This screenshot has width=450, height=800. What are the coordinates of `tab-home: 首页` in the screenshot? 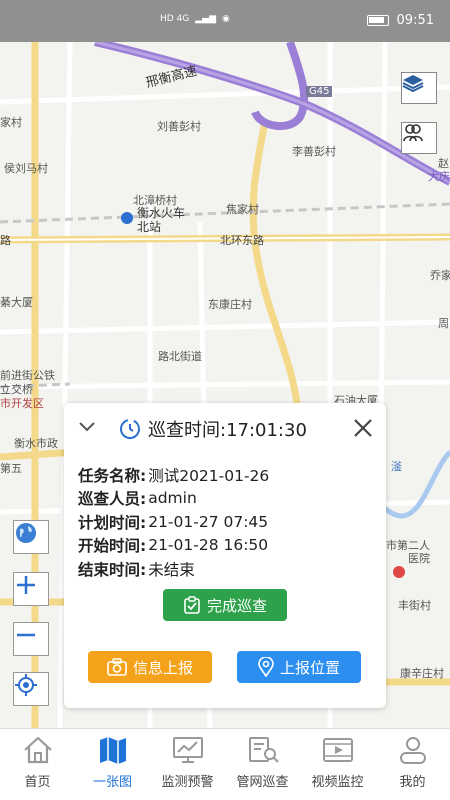 It's located at (37, 764).